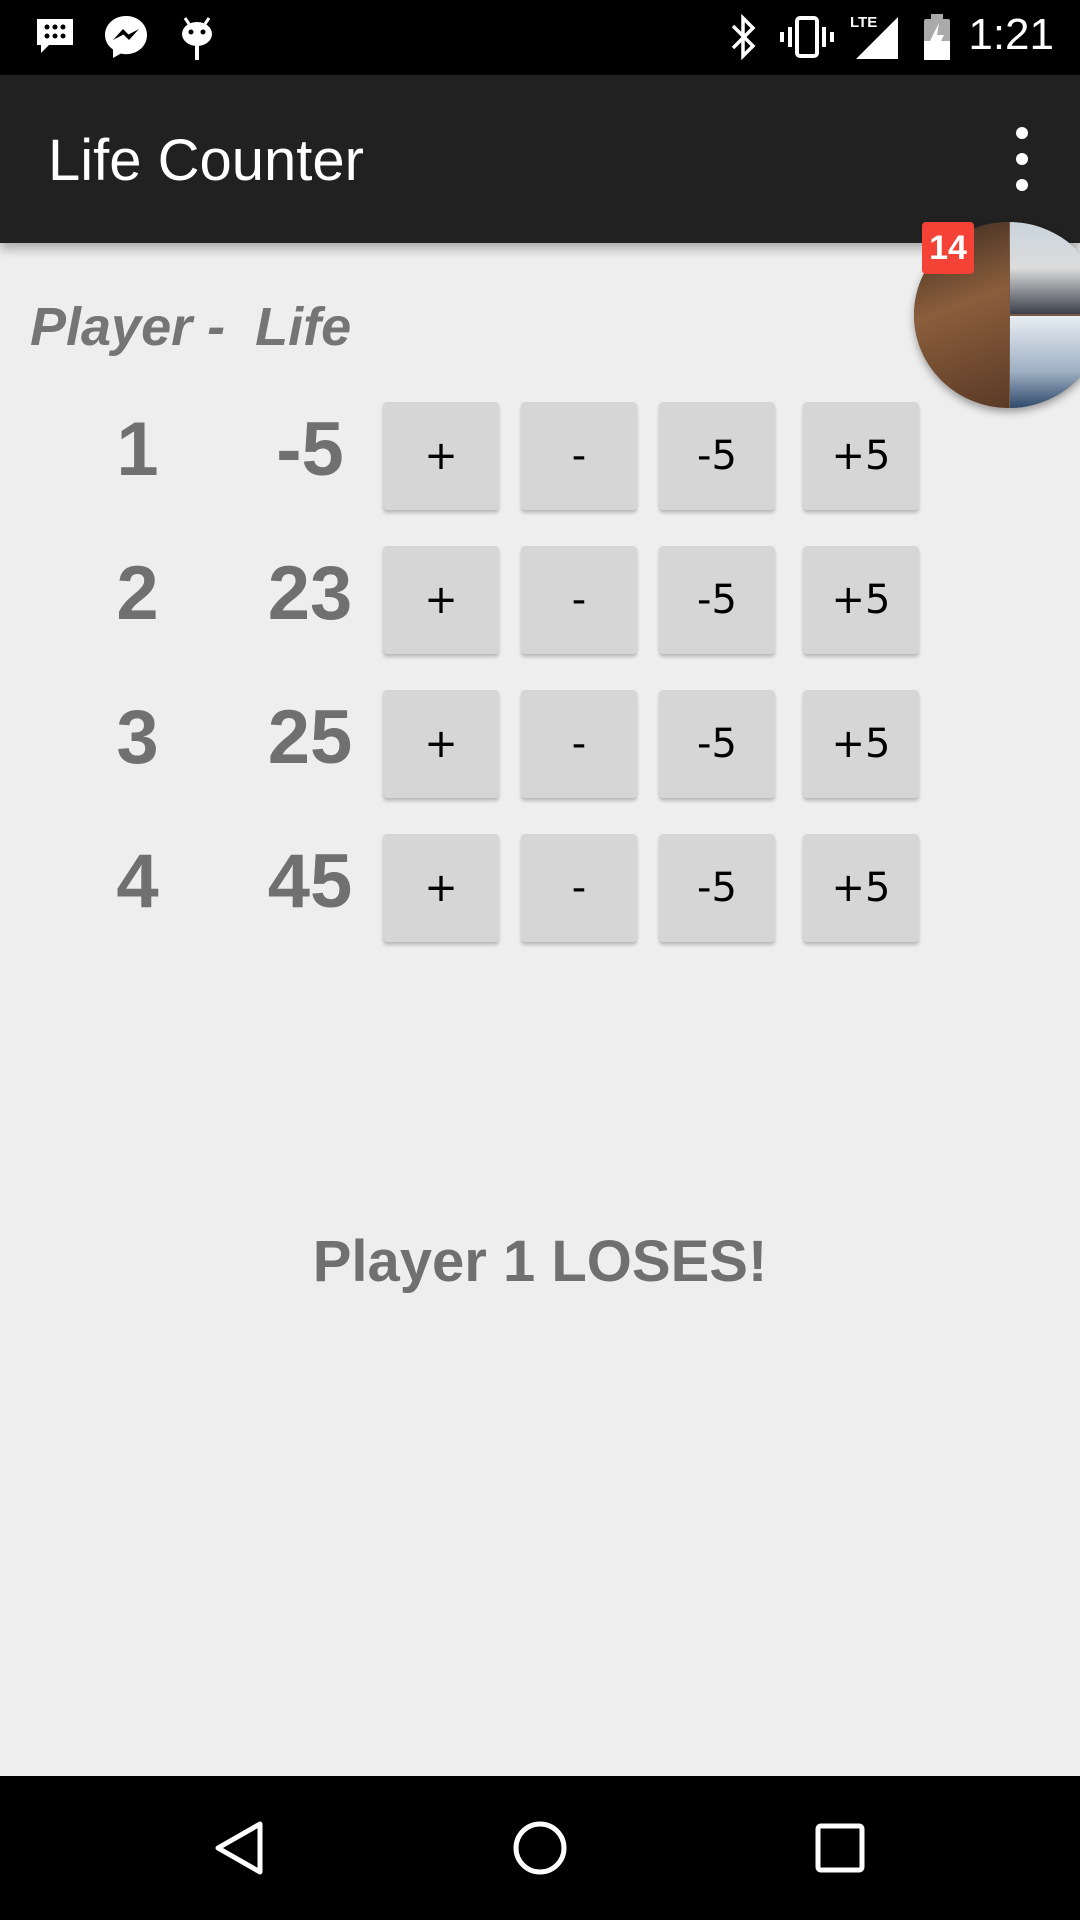  What do you see at coordinates (1022, 159) in the screenshot?
I see `overflow-menu-icon` at bounding box center [1022, 159].